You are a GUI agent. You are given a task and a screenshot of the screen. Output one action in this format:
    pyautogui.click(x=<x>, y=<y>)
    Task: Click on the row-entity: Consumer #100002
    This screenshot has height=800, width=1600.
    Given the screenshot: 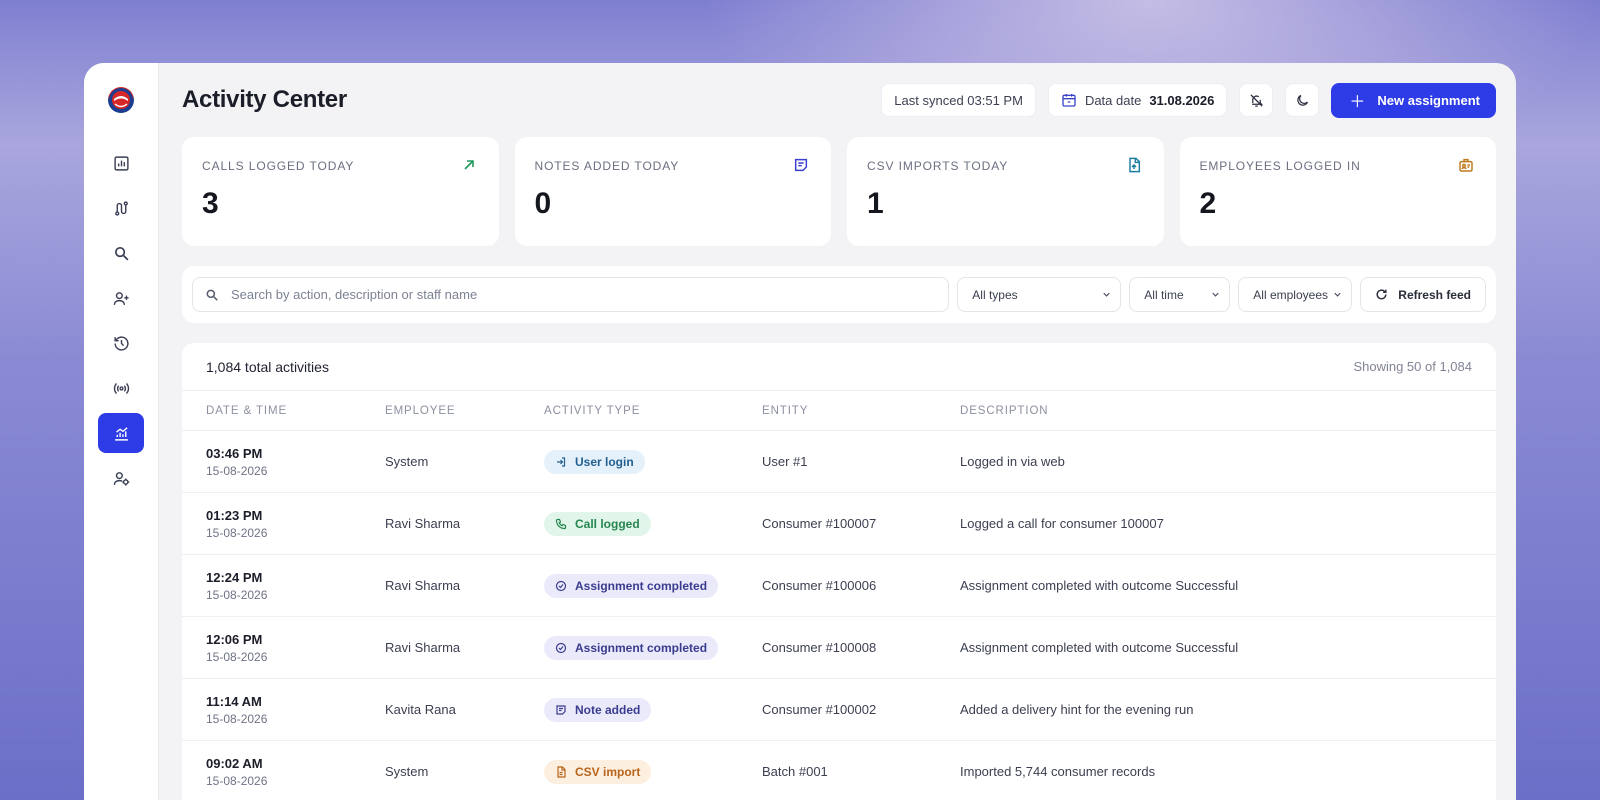 What is the action you would take?
    pyautogui.click(x=819, y=709)
    